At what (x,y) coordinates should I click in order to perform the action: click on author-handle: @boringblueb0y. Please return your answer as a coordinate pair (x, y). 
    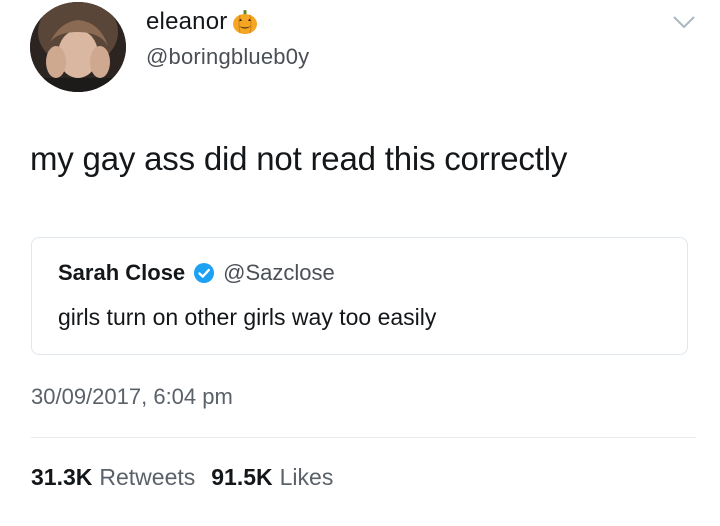
    Looking at the image, I should click on (227, 57).